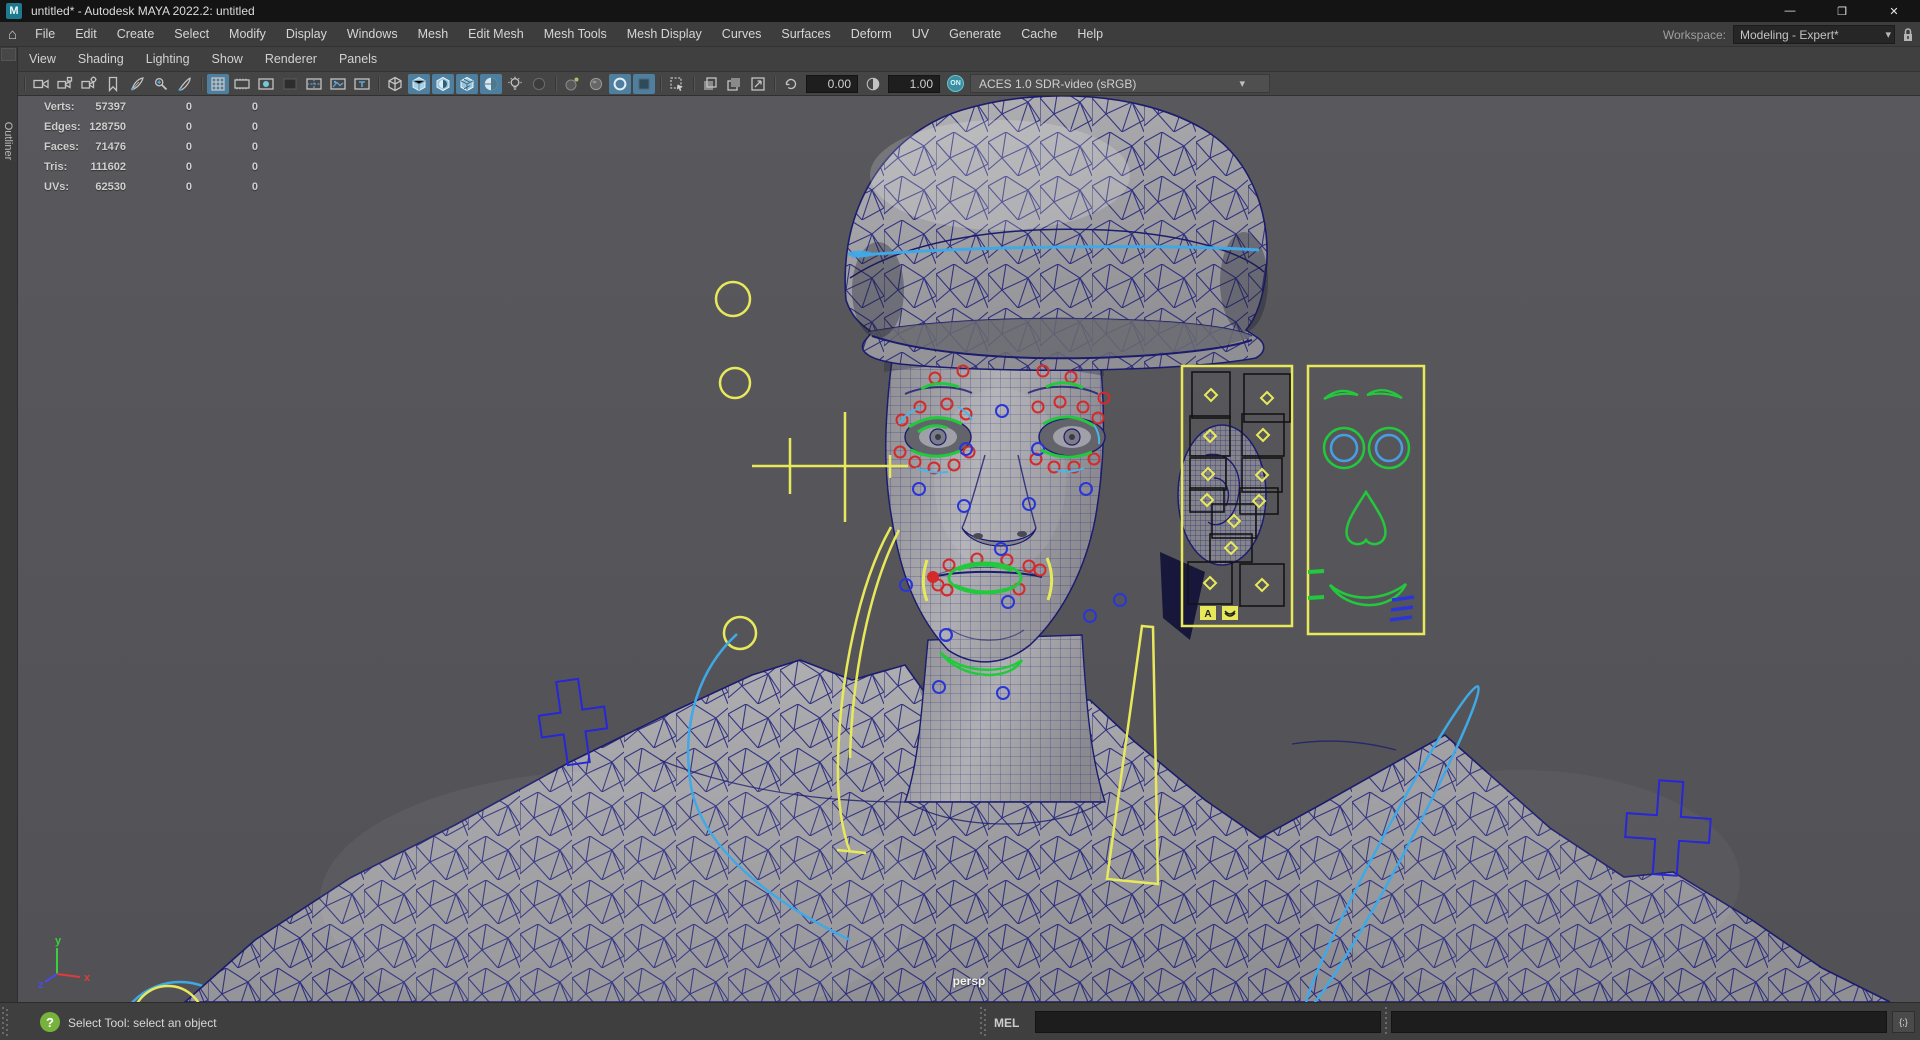 The image size is (1920, 1040). Describe the element at coordinates (358, 59) in the screenshot. I see `panel-menu-panels: Panels` at that location.